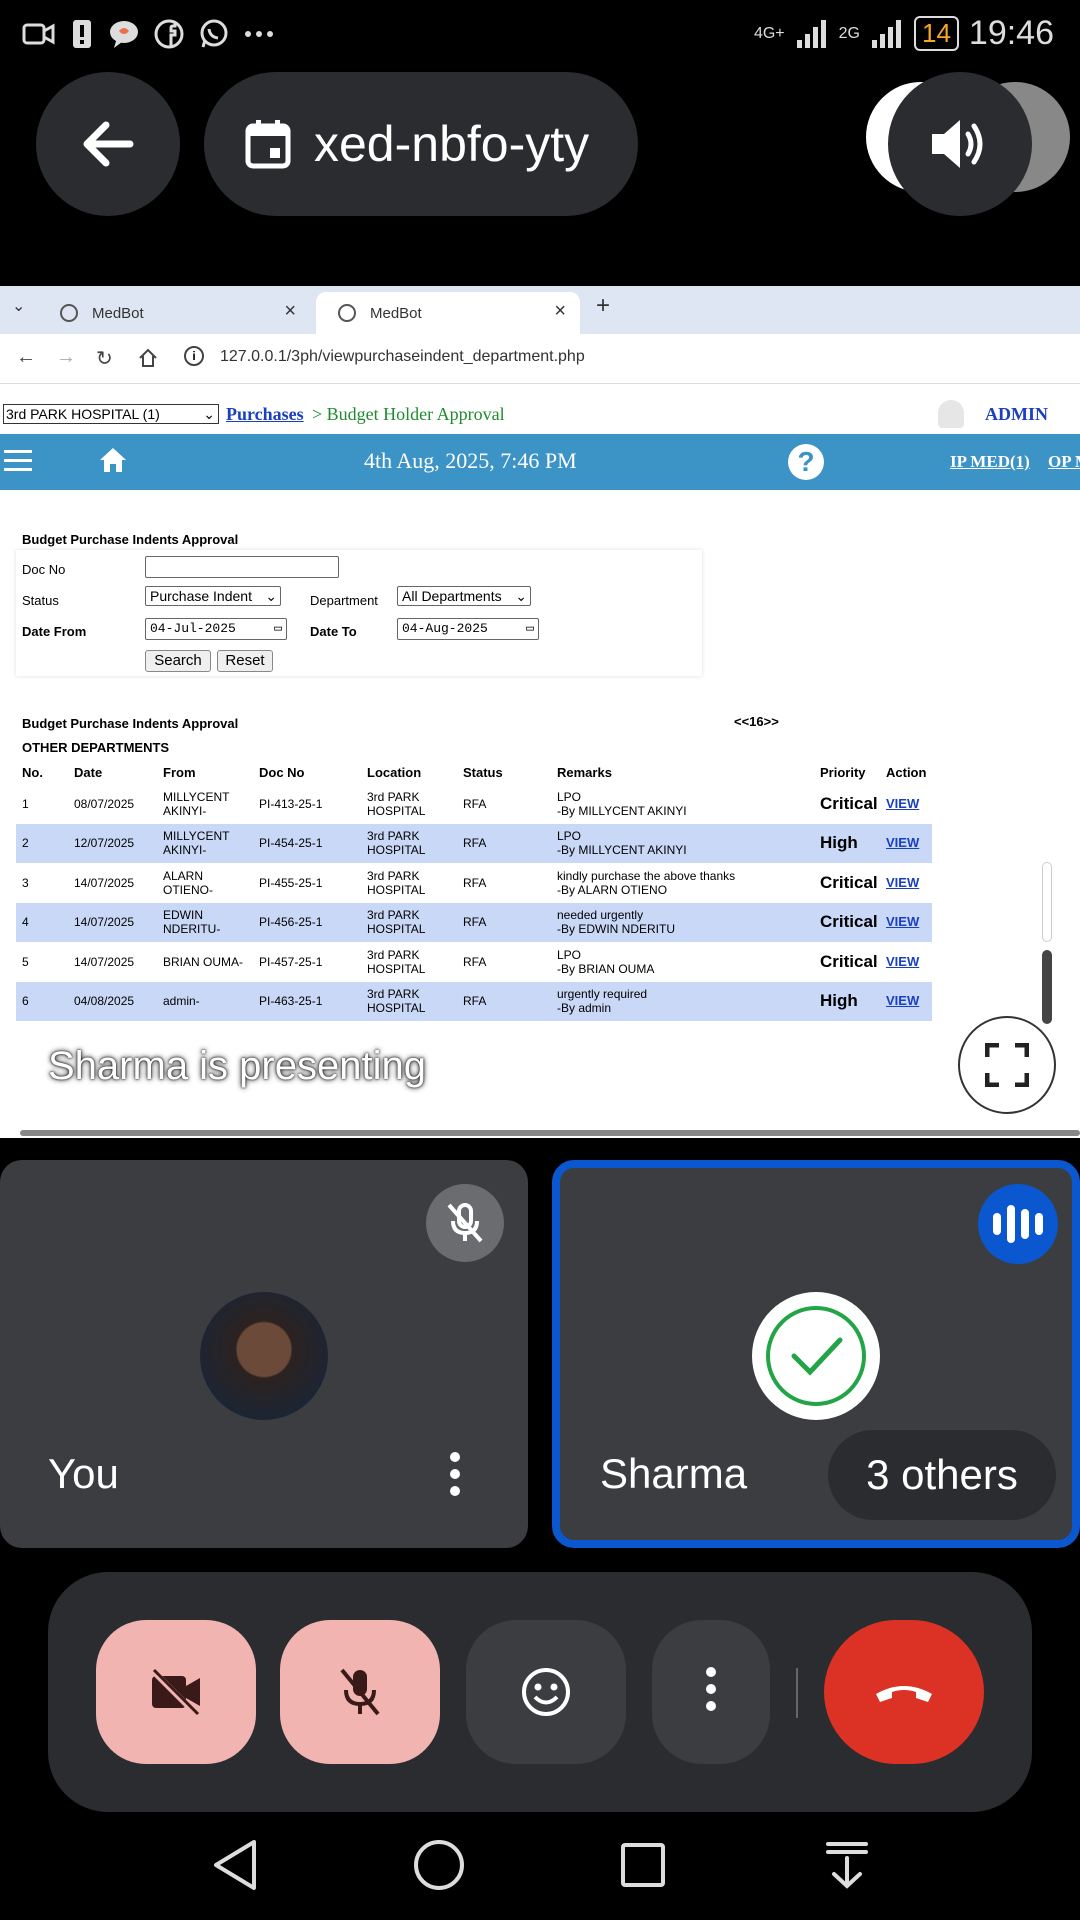  Describe the element at coordinates (756, 721) in the screenshot. I see `pagination: <<16>>` at that location.